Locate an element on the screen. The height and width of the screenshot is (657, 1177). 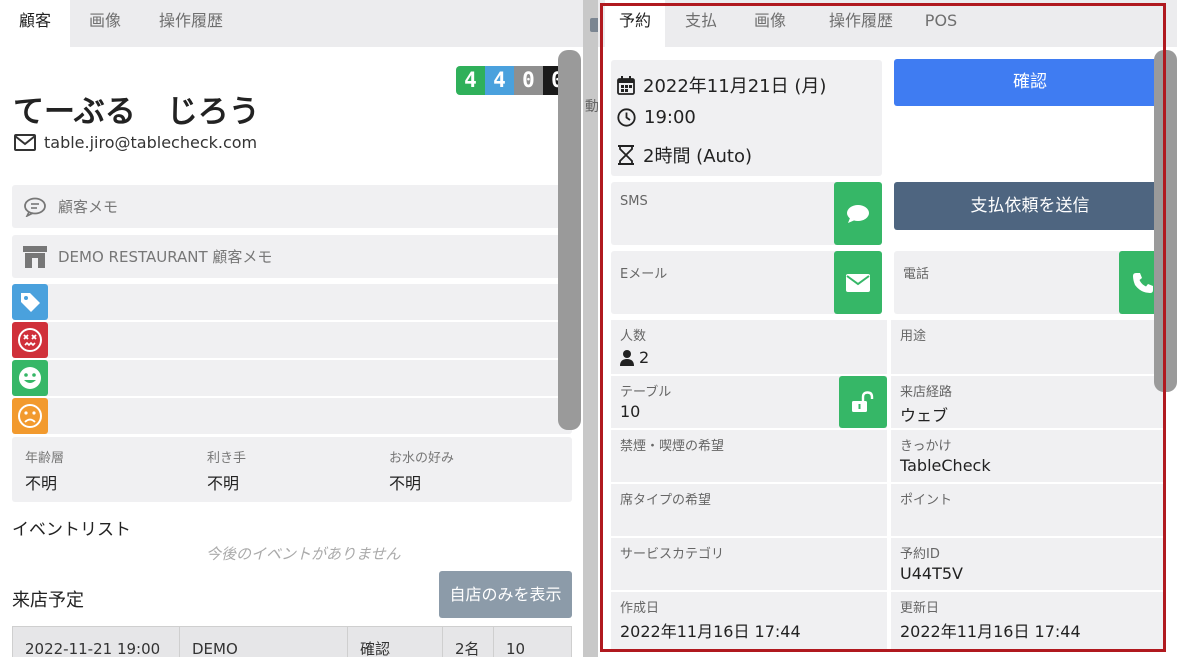
visit-restaurant: DEMO is located at coordinates (264, 642).